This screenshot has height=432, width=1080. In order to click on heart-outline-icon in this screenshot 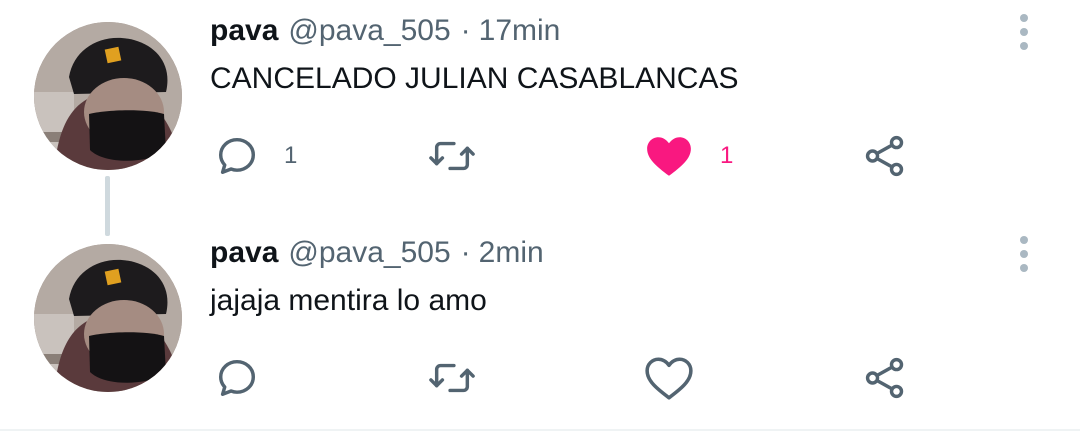, I will do `click(669, 378)`.